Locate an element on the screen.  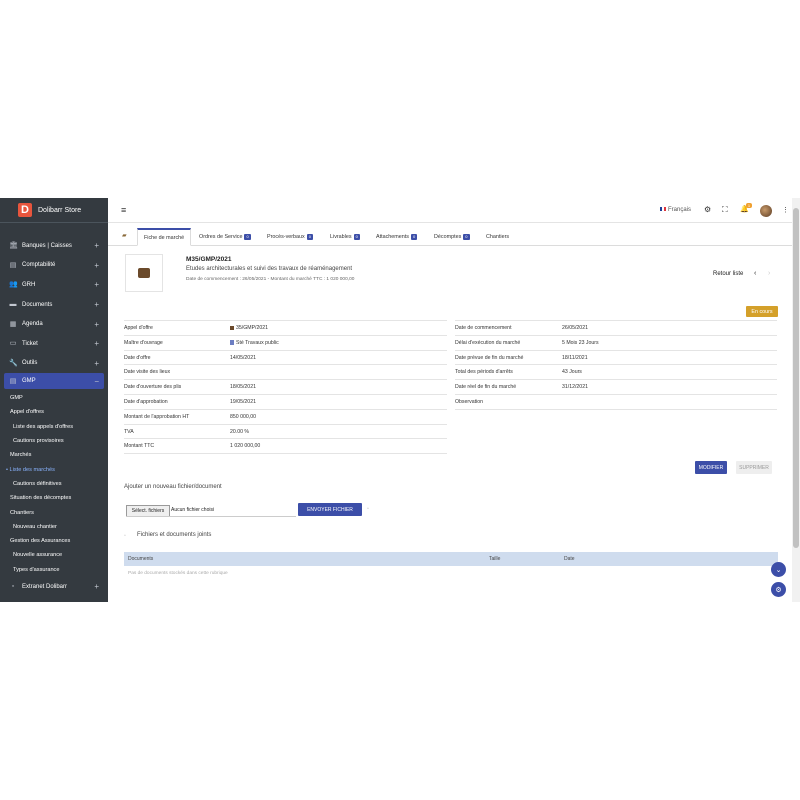
field-label: Observation is located at coordinates (469, 401).